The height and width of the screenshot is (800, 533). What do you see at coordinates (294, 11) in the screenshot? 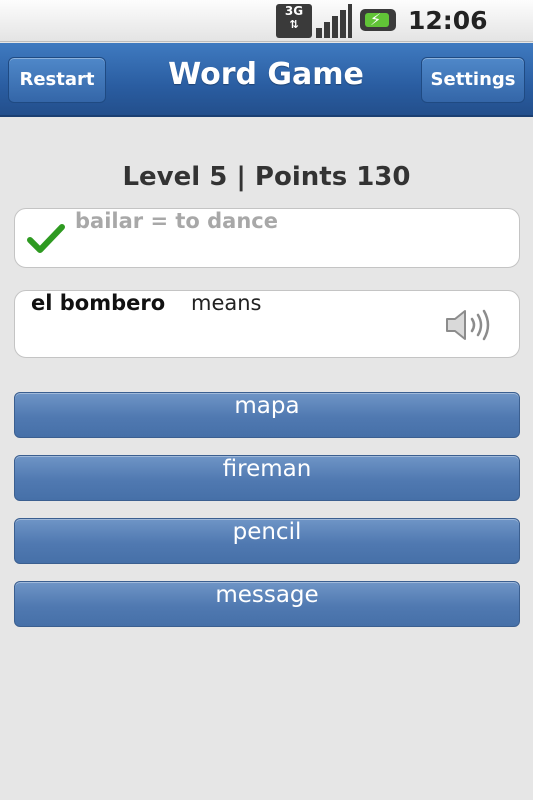
I see `network-type-label: 3G` at bounding box center [294, 11].